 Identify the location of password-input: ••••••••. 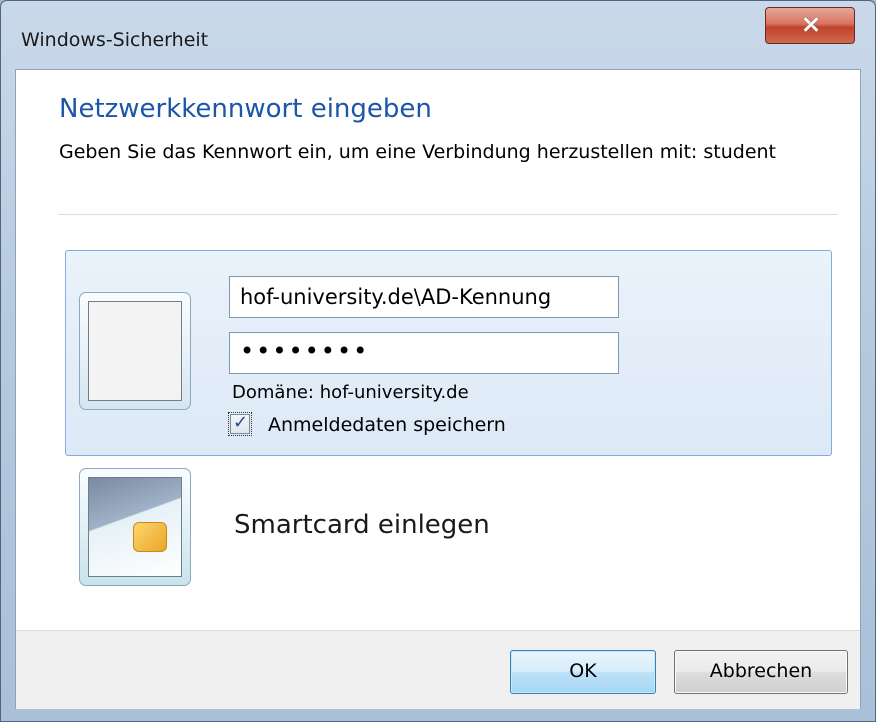
(424, 353).